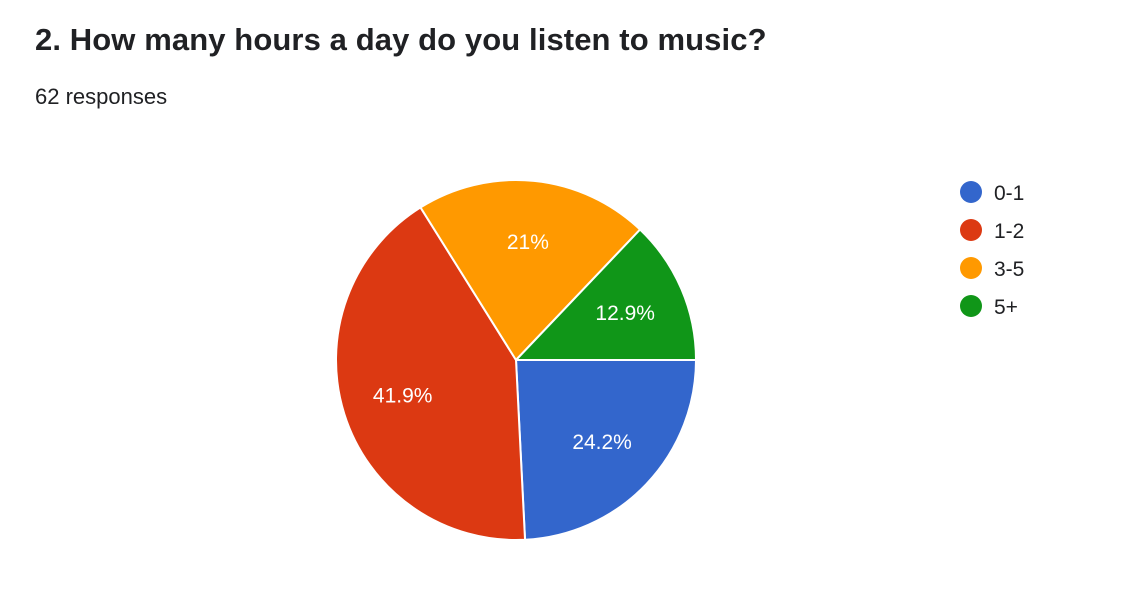 This screenshot has height=594, width=1148. What do you see at coordinates (625, 313) in the screenshot?
I see `slice-label-5+: 12.9%` at bounding box center [625, 313].